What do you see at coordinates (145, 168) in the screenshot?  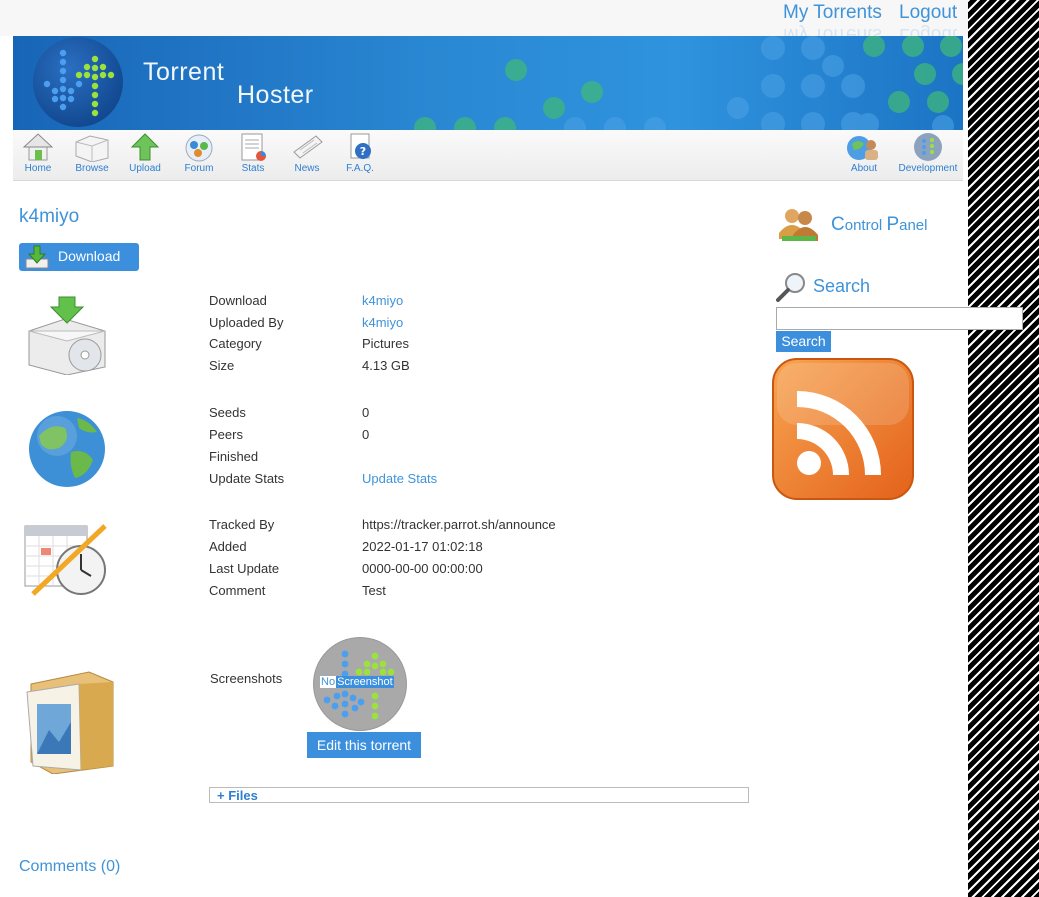 I see `nav-upload-label: Upload` at bounding box center [145, 168].